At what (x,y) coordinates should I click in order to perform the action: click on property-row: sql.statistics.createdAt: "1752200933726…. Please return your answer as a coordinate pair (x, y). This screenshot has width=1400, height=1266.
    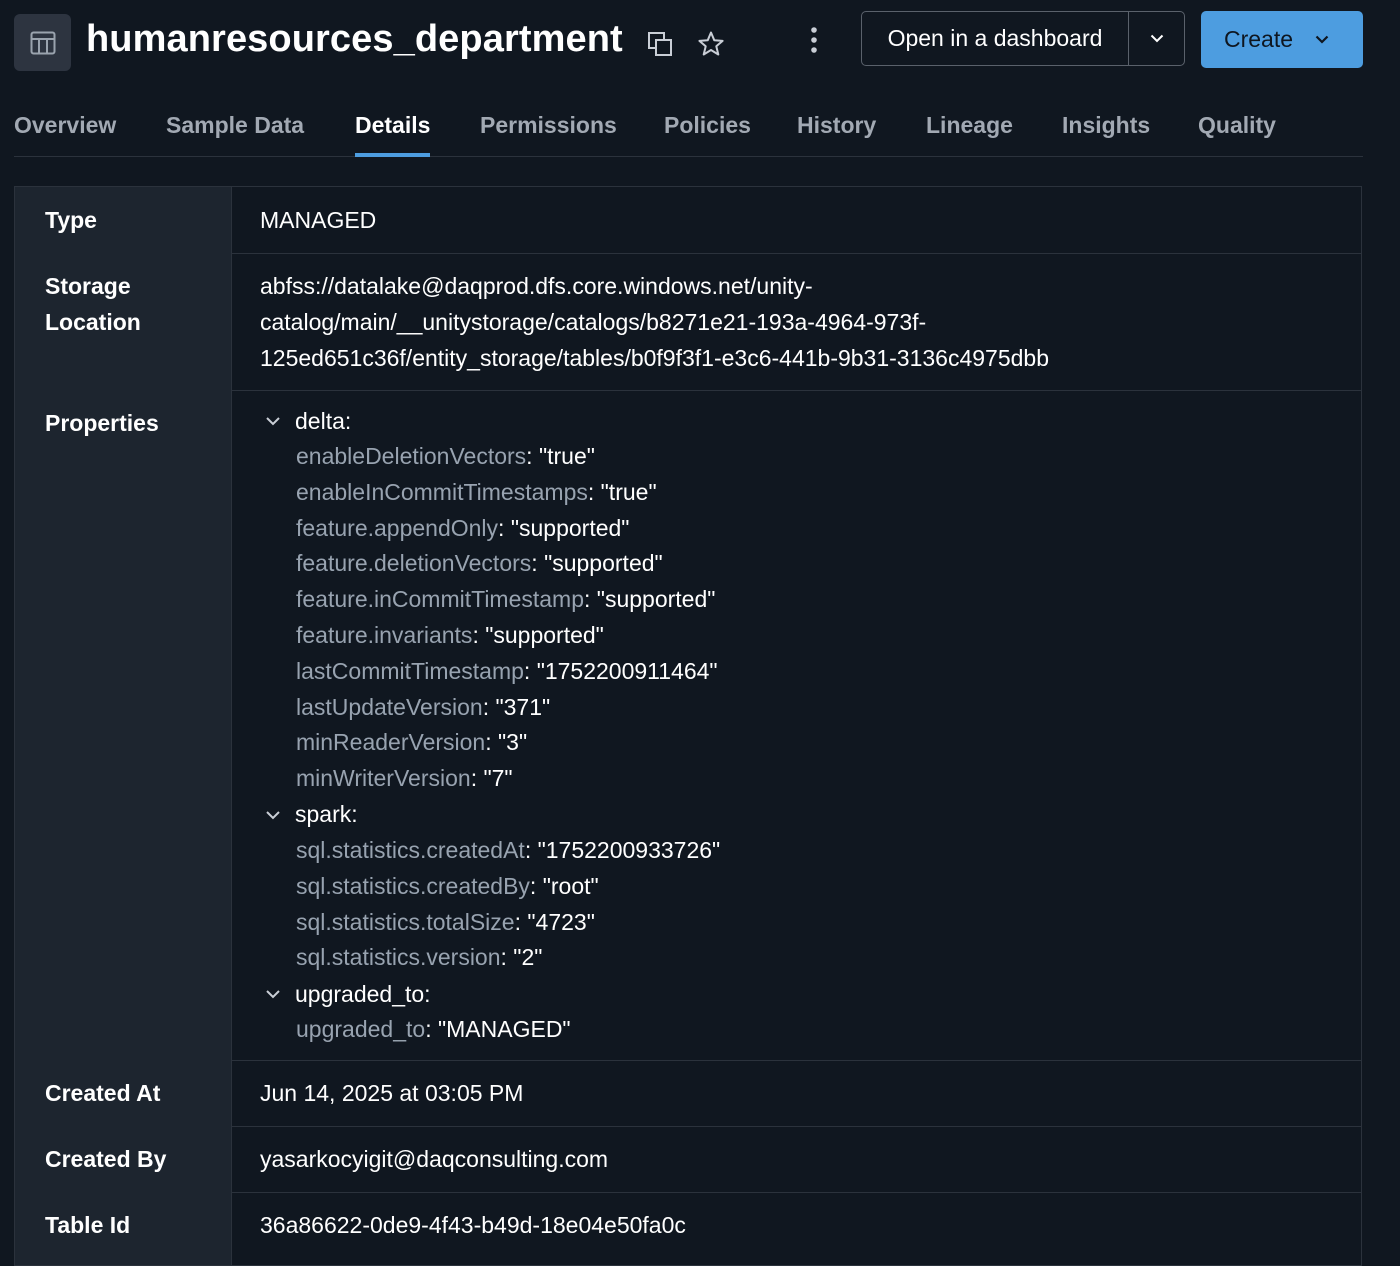
    Looking at the image, I should click on (492, 851).